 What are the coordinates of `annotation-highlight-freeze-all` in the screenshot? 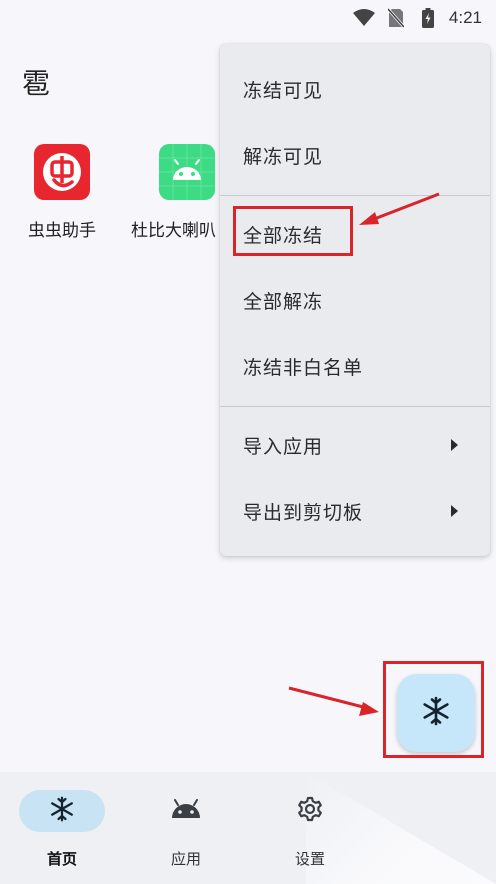 It's located at (293, 231).